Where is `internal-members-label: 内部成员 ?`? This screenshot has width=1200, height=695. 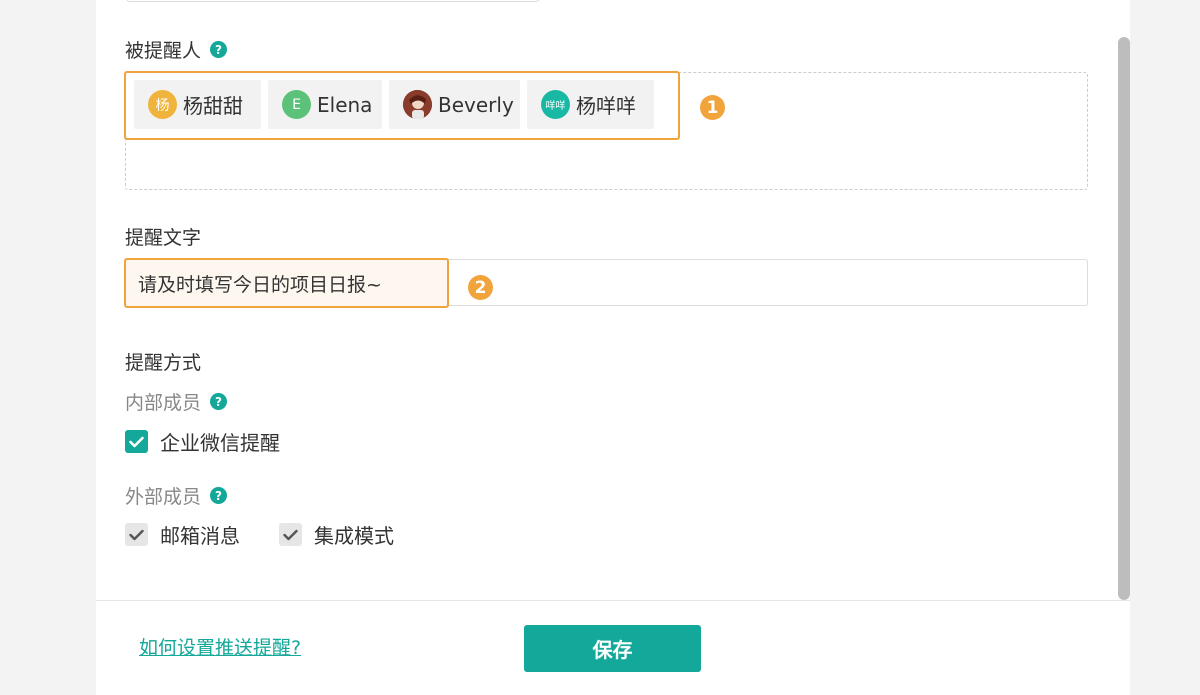
internal-members-label: 内部成员 ? is located at coordinates (176, 401).